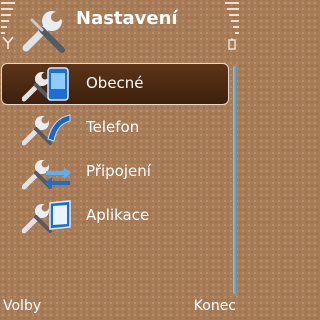  I want to click on battery-icon, so click(232, 44).